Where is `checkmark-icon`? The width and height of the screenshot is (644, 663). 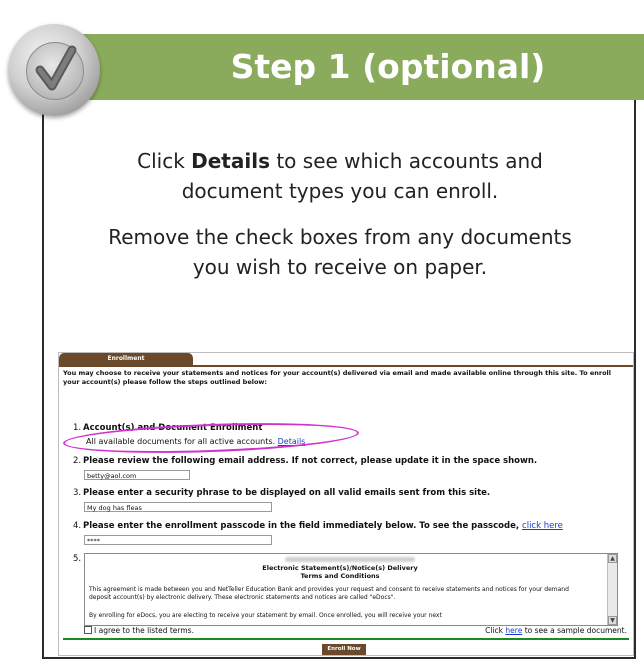 checkmark-icon is located at coordinates (56, 68).